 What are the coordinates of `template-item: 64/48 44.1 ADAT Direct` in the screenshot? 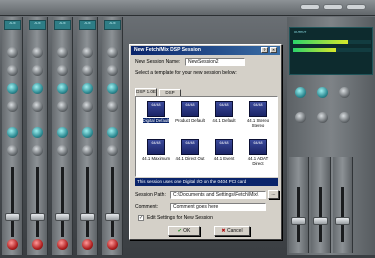 It's located at (258, 156).